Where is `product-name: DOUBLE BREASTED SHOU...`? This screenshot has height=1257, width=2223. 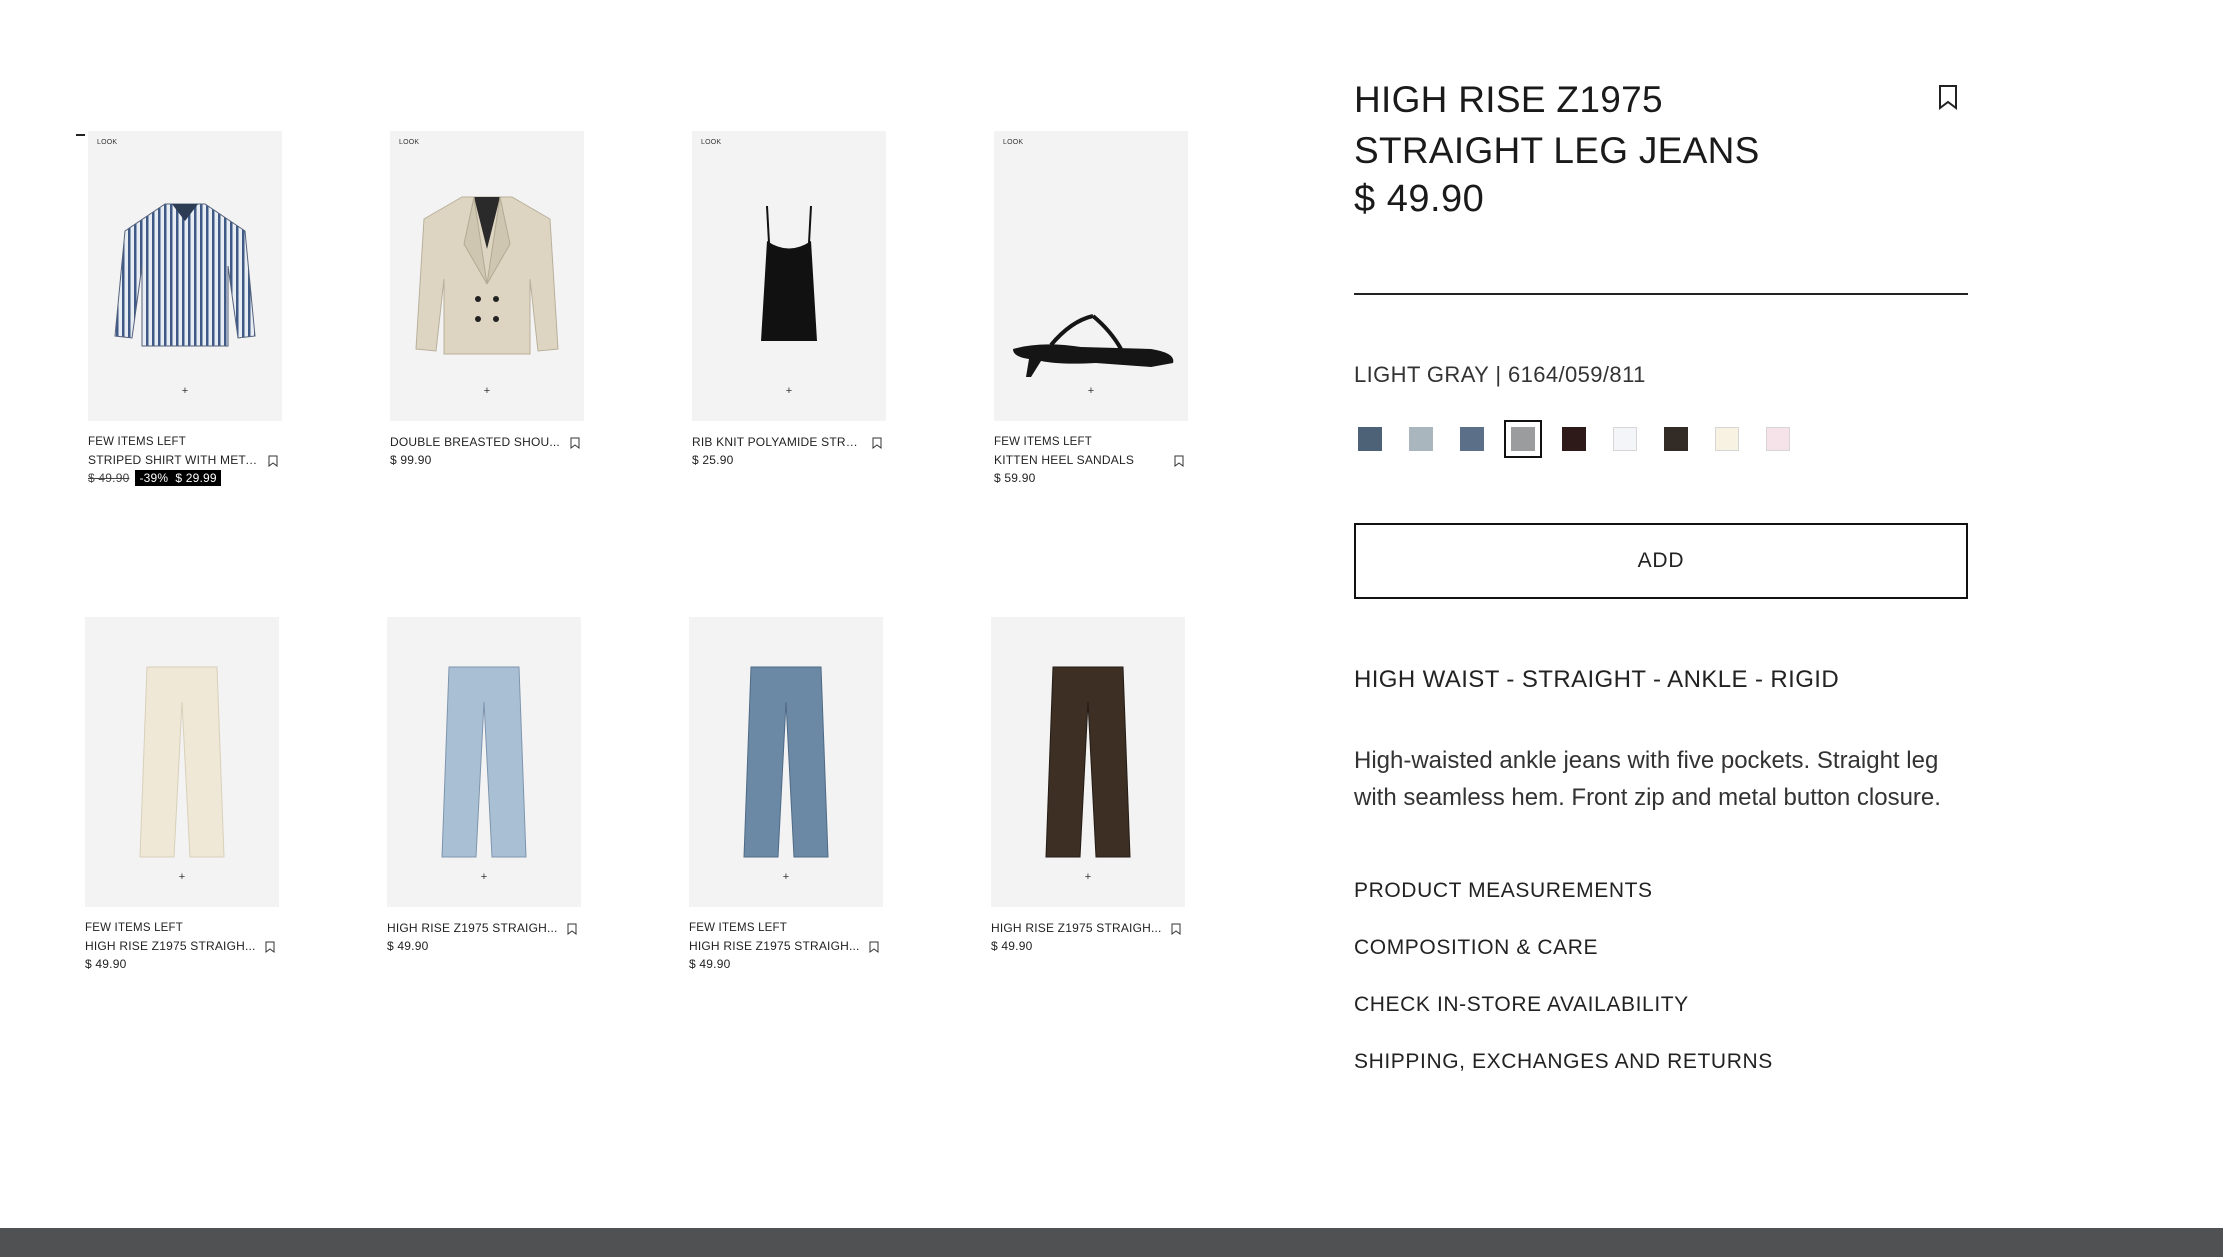 product-name: DOUBLE BREASTED SHOU... is located at coordinates (476, 442).